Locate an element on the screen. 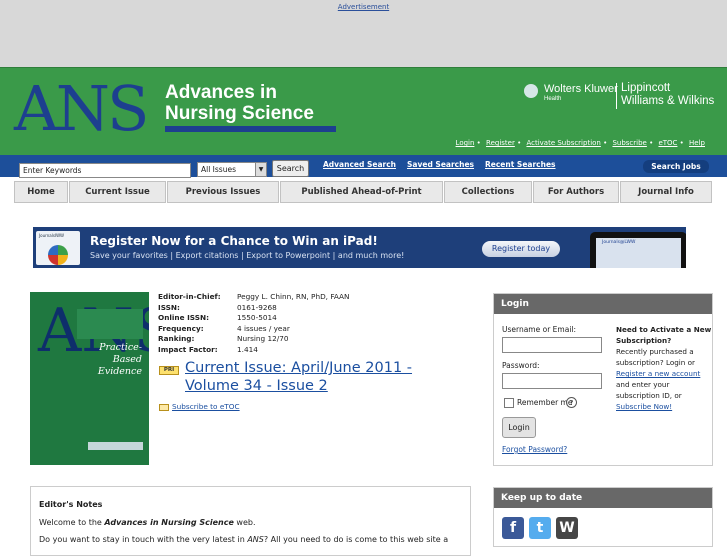 The height and width of the screenshot is (556, 727). login-button: Login is located at coordinates (519, 427).